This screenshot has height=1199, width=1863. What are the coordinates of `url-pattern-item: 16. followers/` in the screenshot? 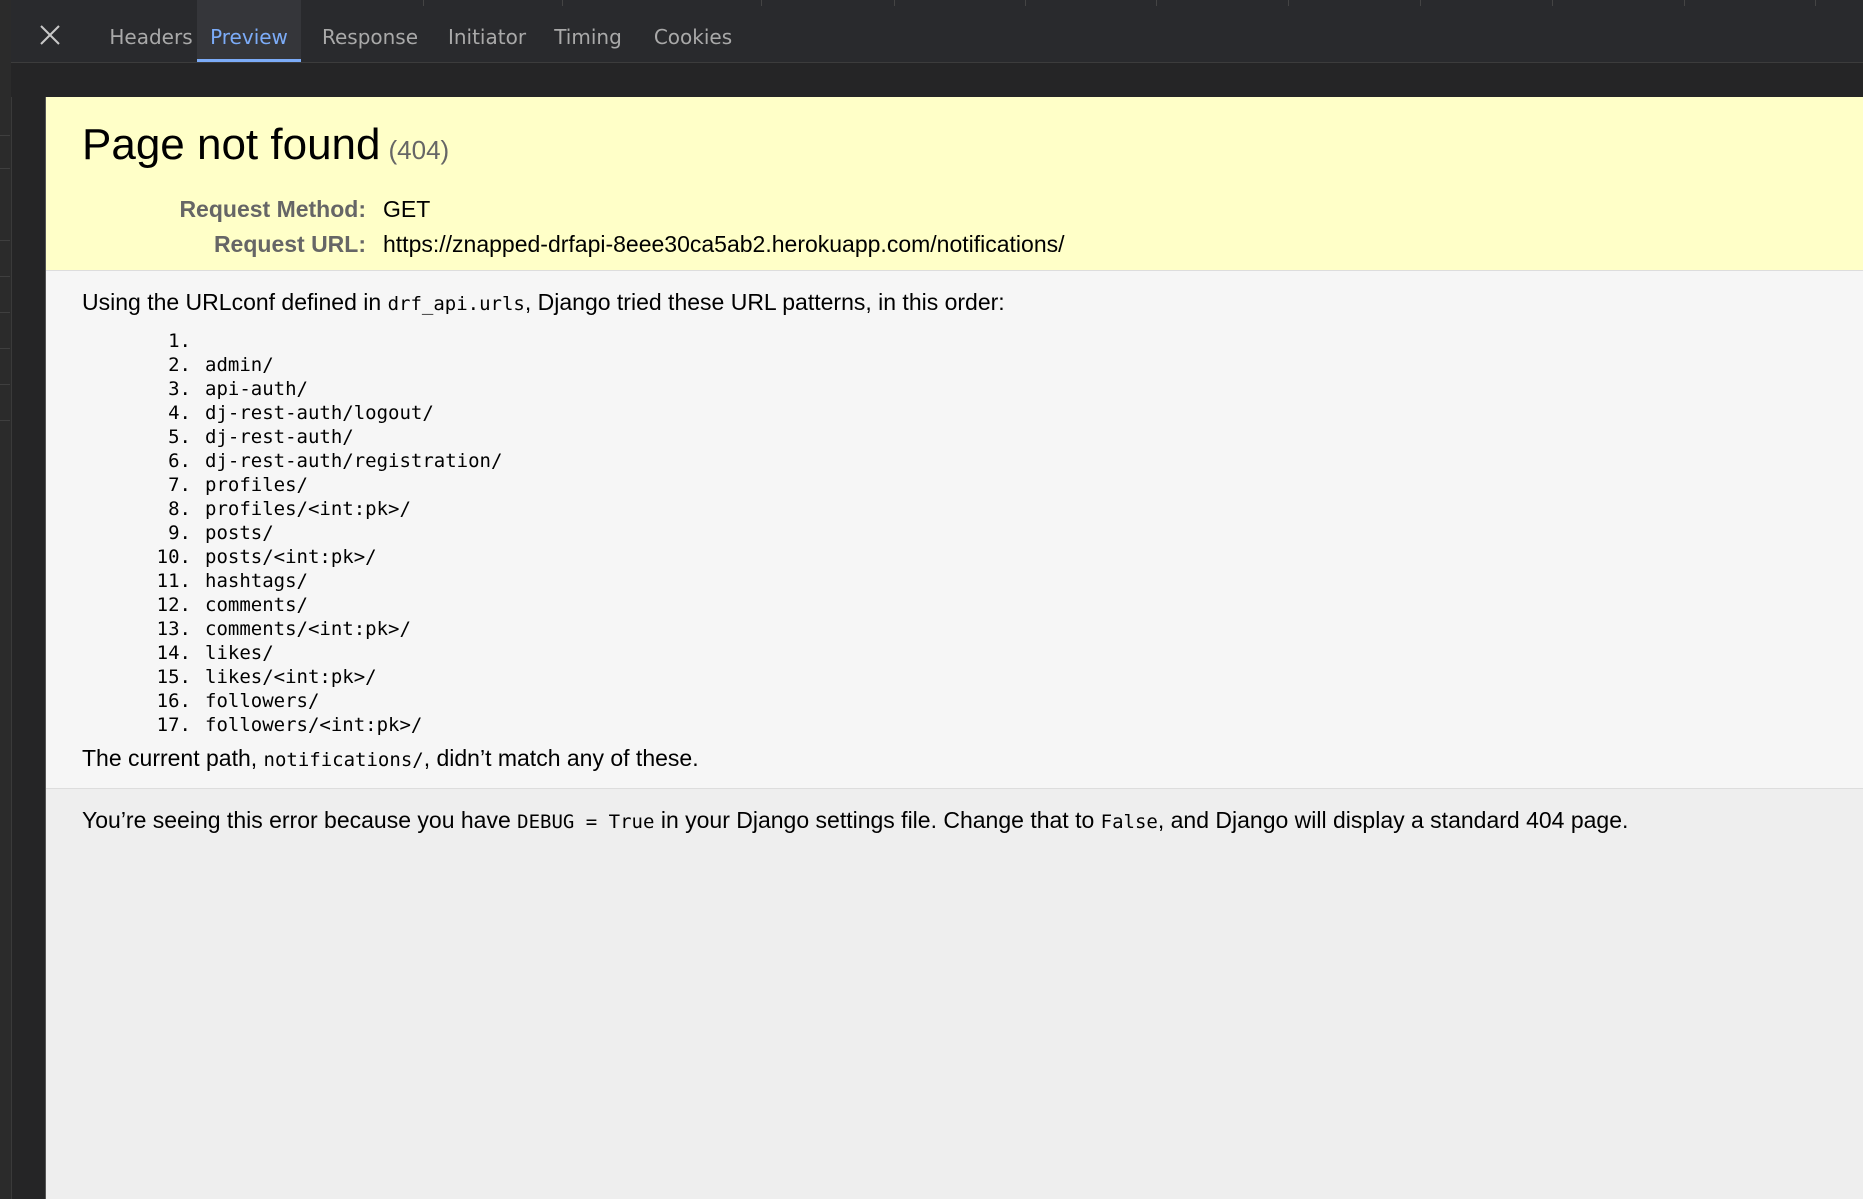 It's located at (955, 701).